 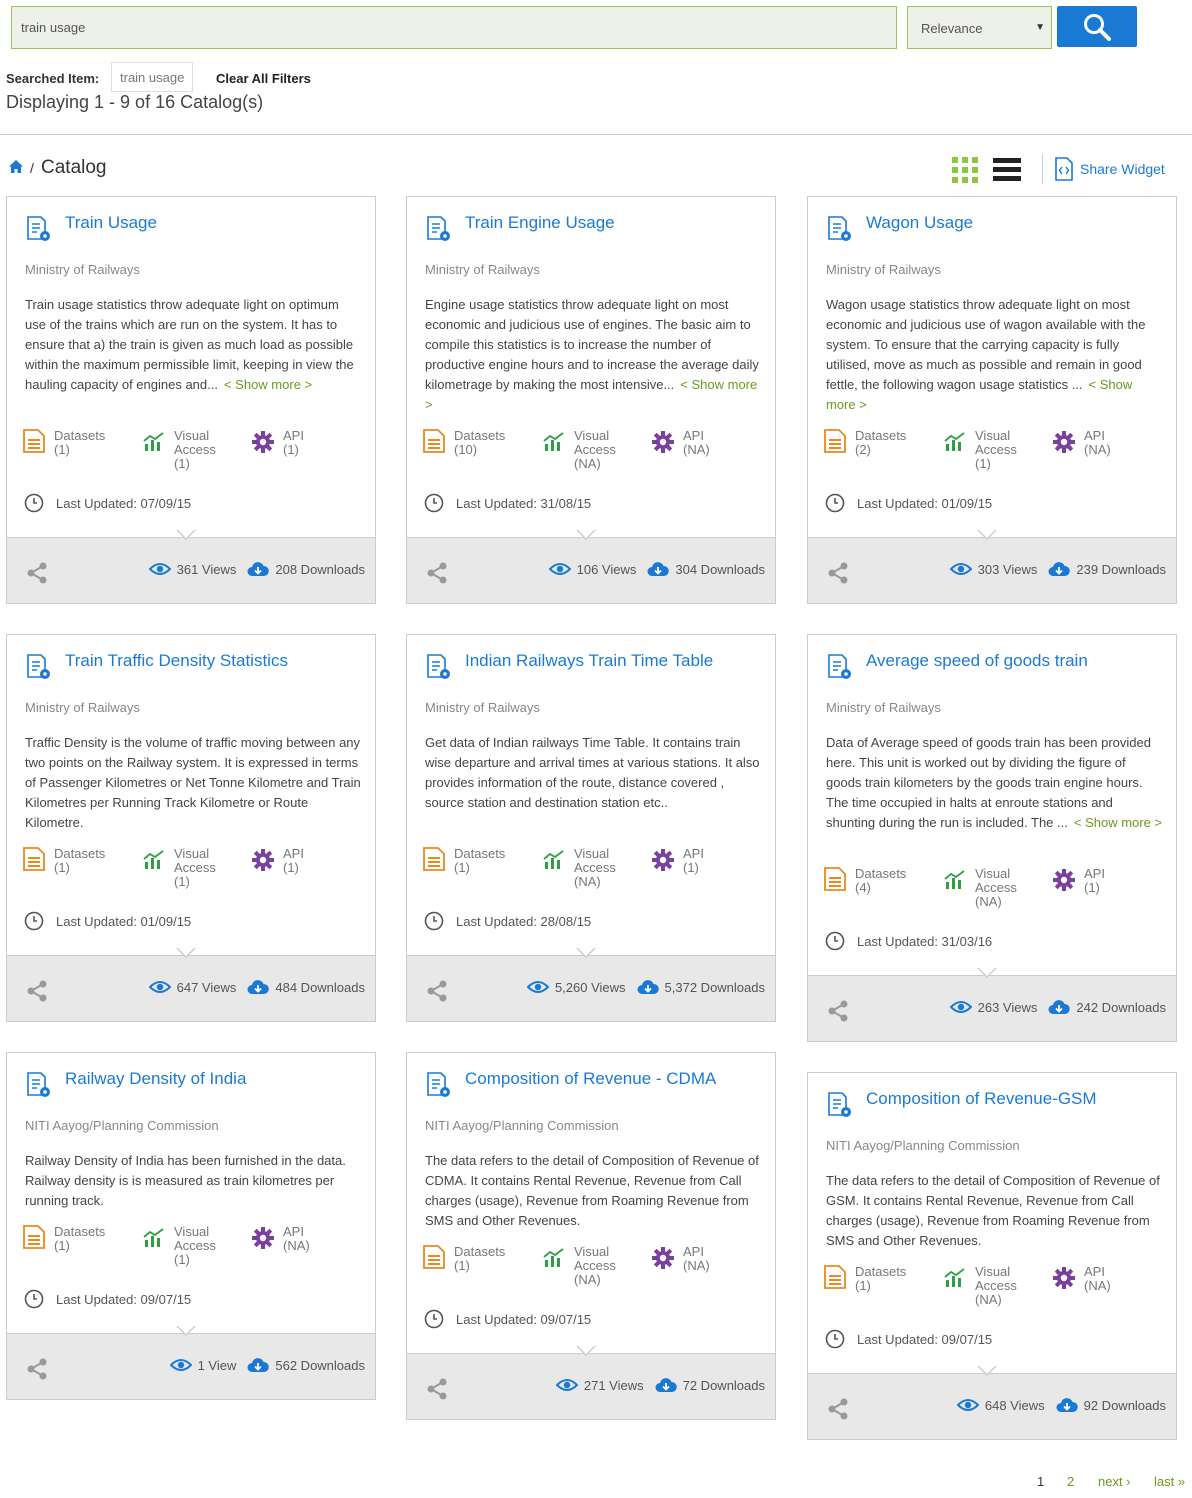 What do you see at coordinates (979, 27) in the screenshot?
I see `sort-select: Relevance ▼` at bounding box center [979, 27].